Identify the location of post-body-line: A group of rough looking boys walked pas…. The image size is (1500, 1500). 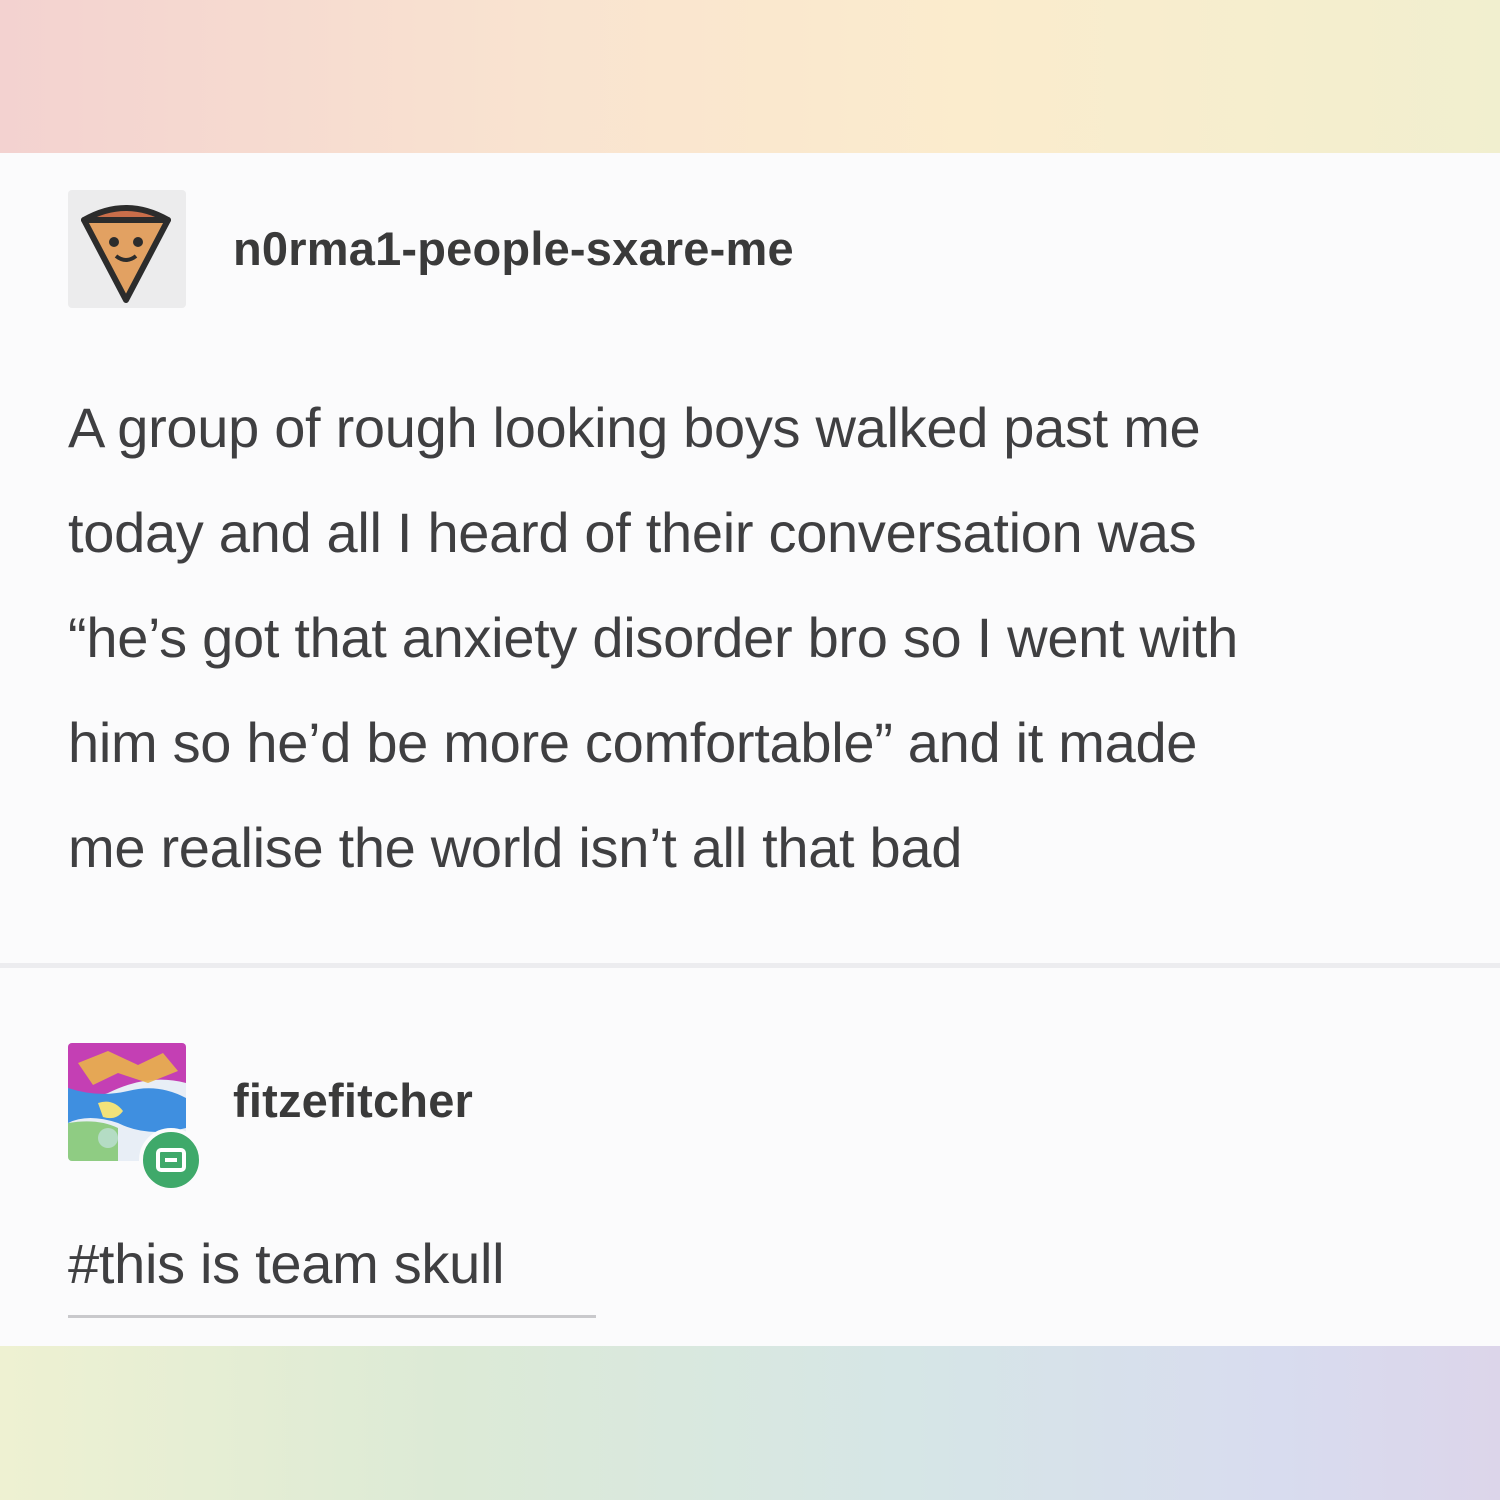
(634, 427).